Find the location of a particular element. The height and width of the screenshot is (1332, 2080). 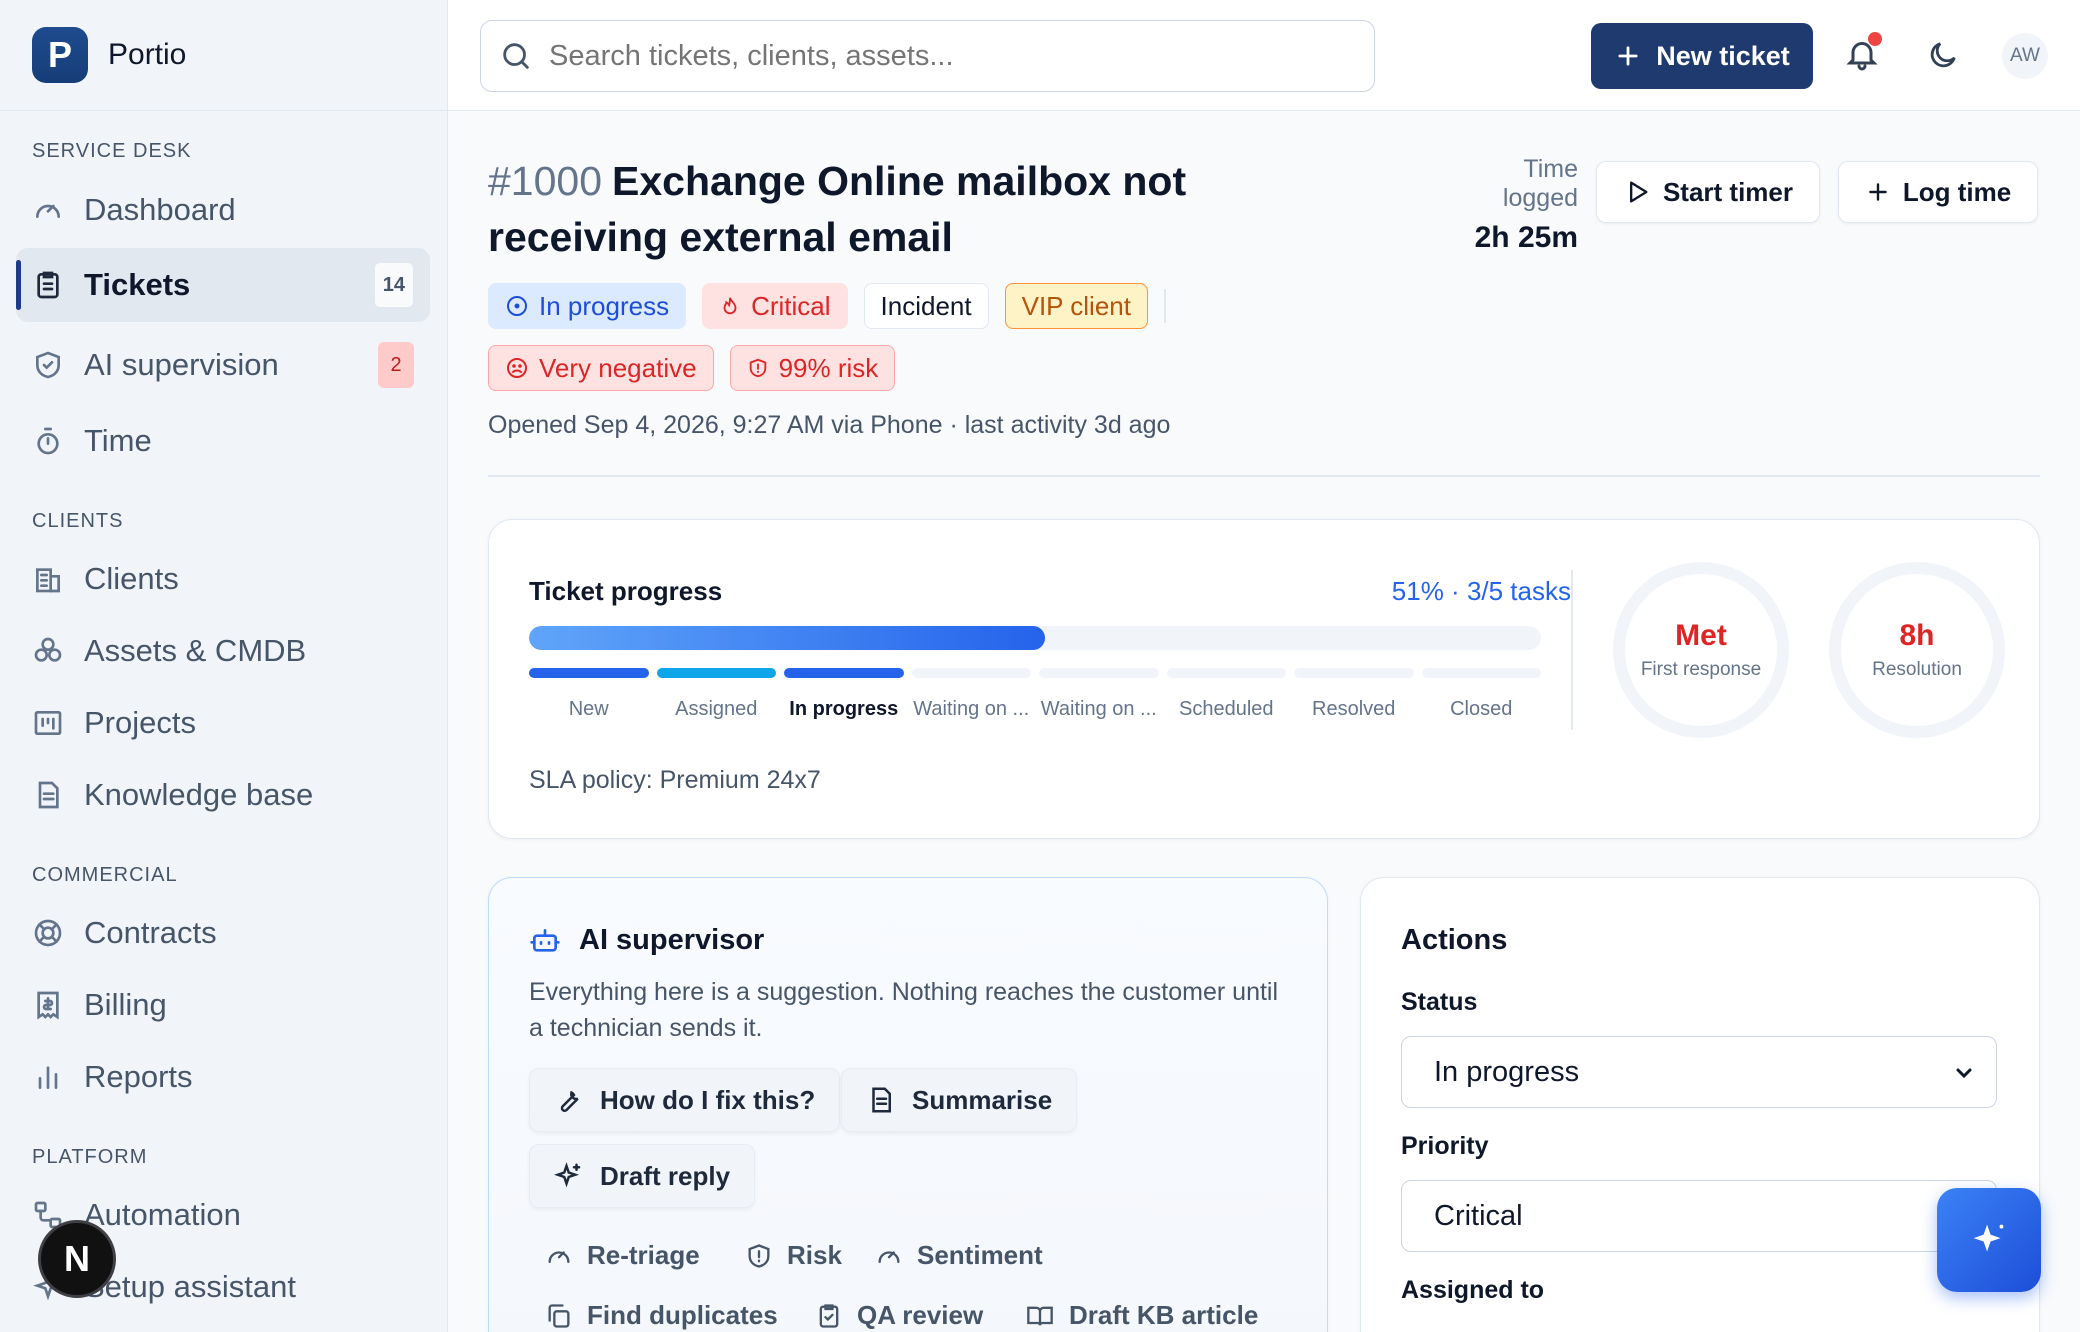

risk-chip: 99% risk is located at coordinates (812, 368).